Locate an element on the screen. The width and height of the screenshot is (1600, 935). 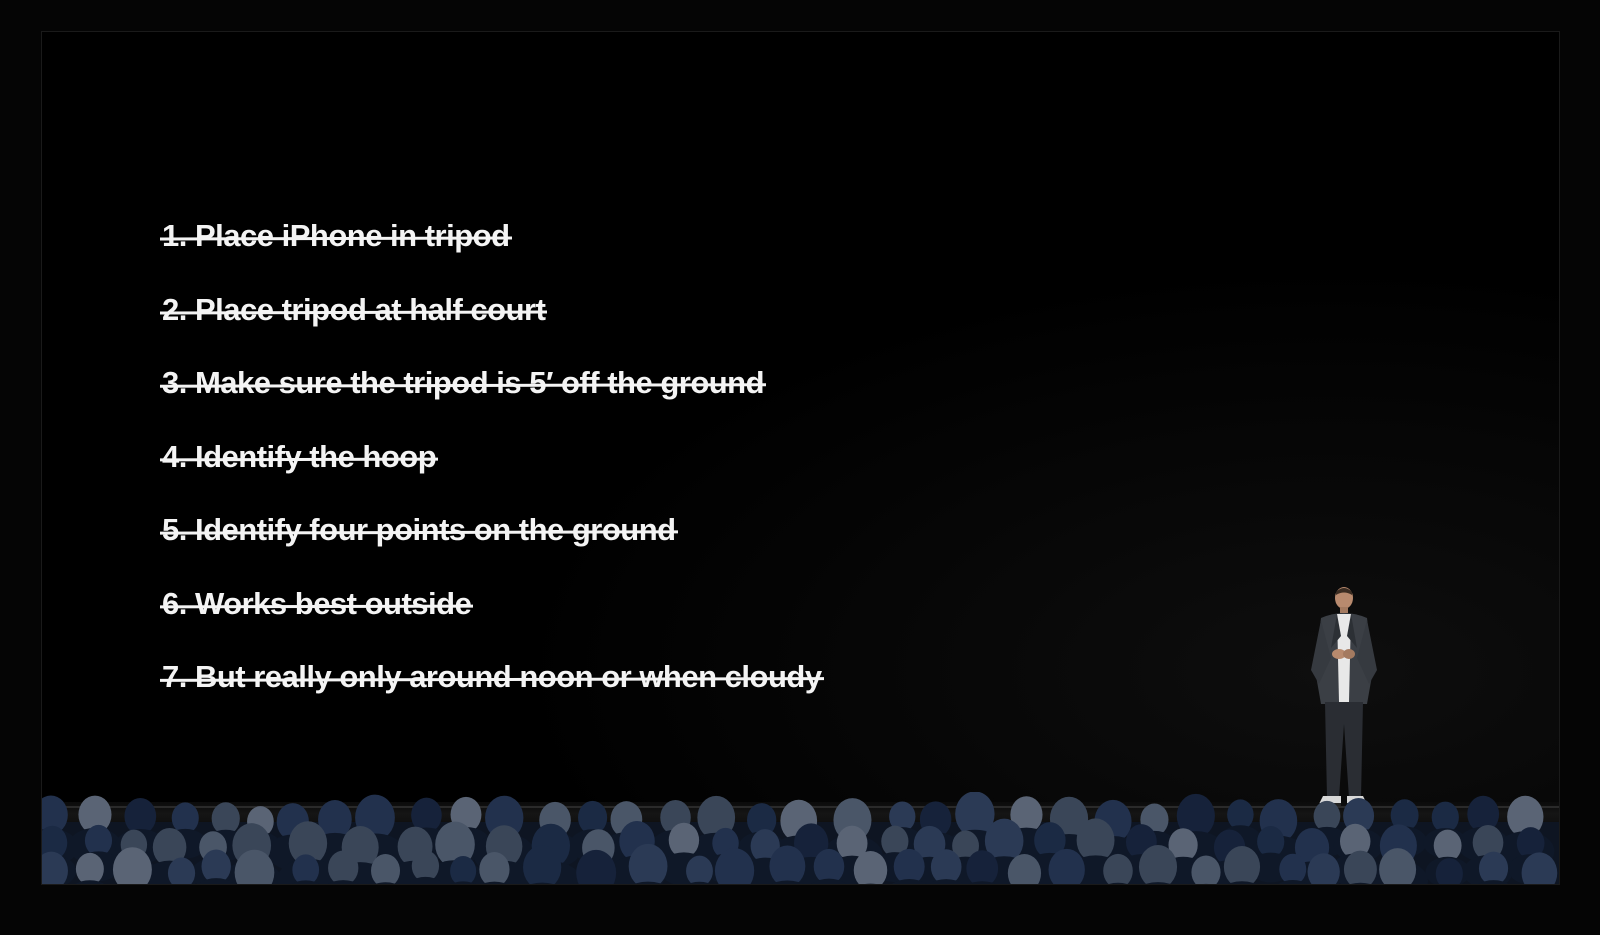
checklist-item: 4. Identify the hoop is located at coordinates (492, 474).